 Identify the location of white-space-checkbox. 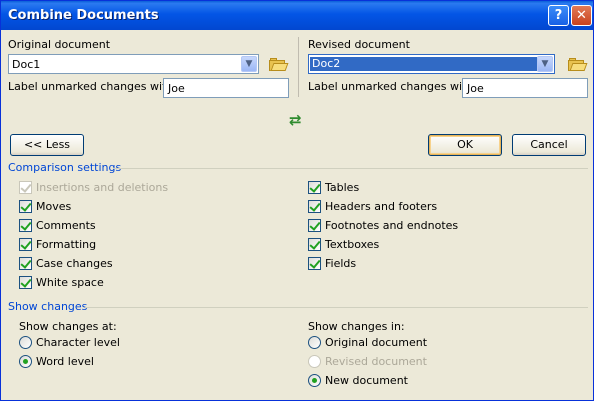
(25, 282).